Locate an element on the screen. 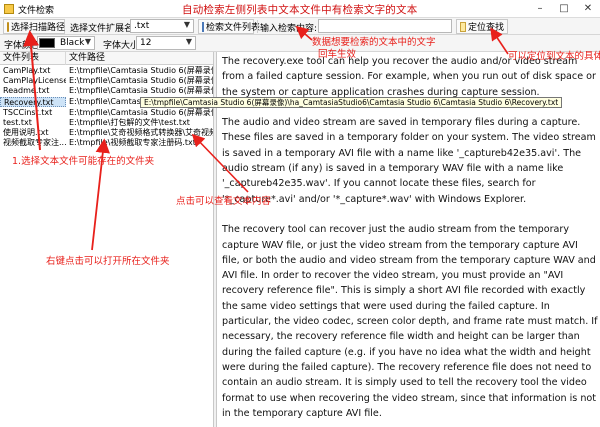  file-name-cell: 使用说明.txt is located at coordinates (26, 132).